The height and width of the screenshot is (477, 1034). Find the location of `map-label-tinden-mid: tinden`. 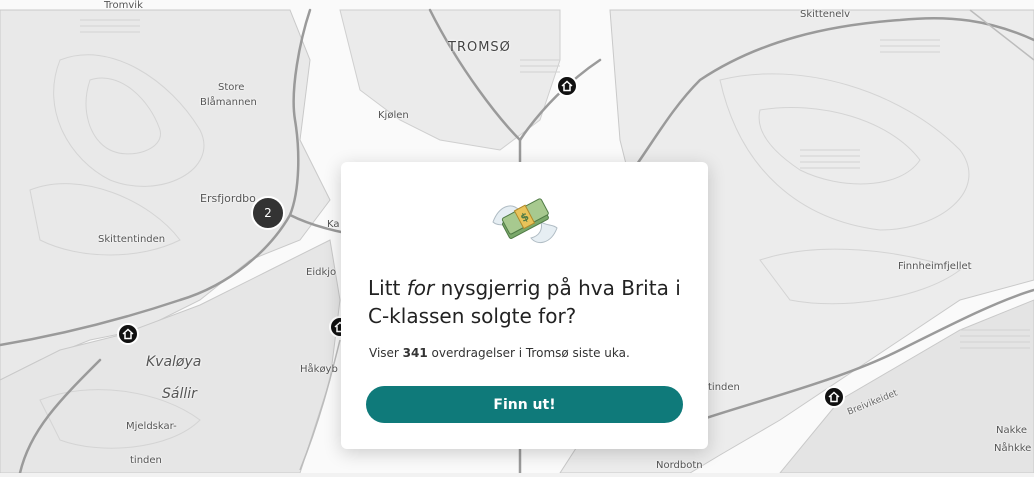

map-label-tinden-mid: tinden is located at coordinates (724, 387).